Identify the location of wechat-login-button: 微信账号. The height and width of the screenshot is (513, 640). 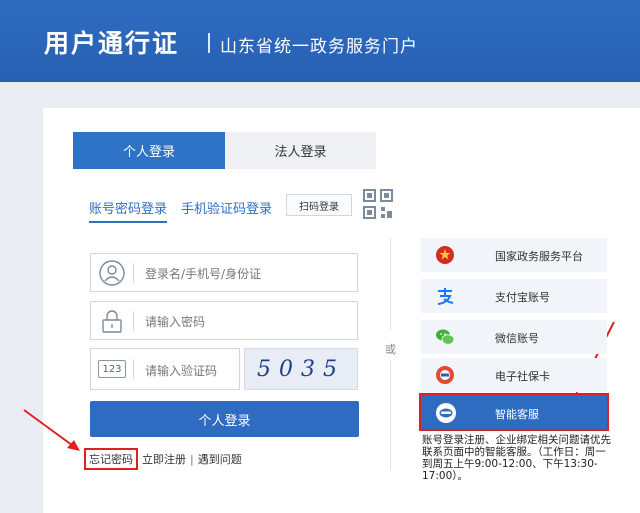
(514, 337).